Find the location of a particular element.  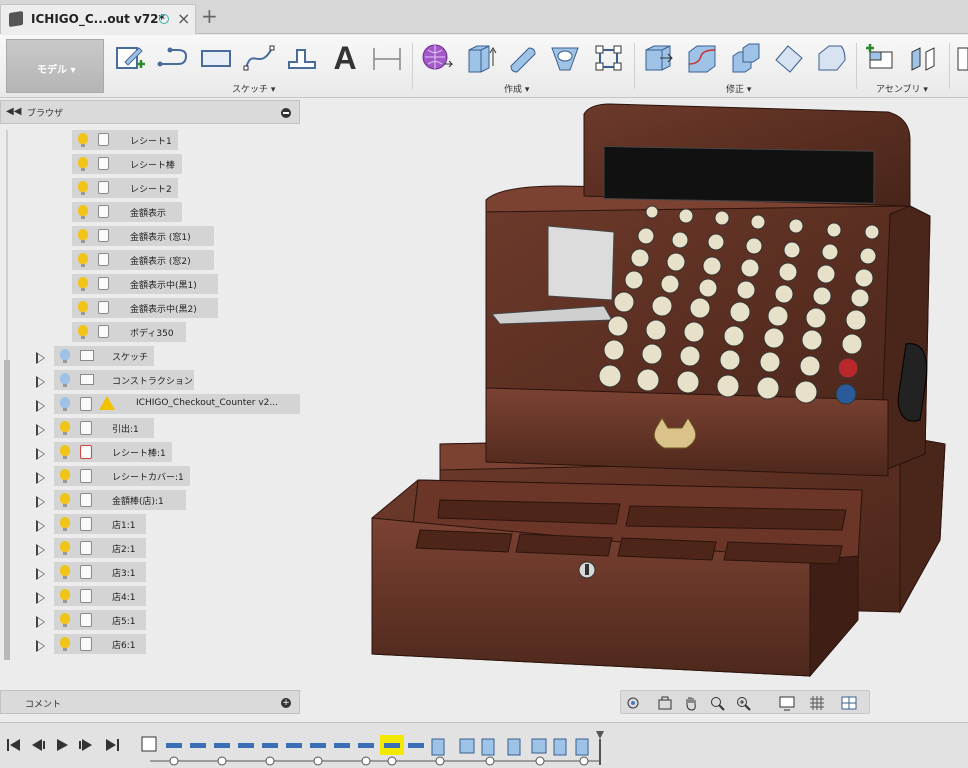

tree-item-component: 店5:1 is located at coordinates (100, 620).